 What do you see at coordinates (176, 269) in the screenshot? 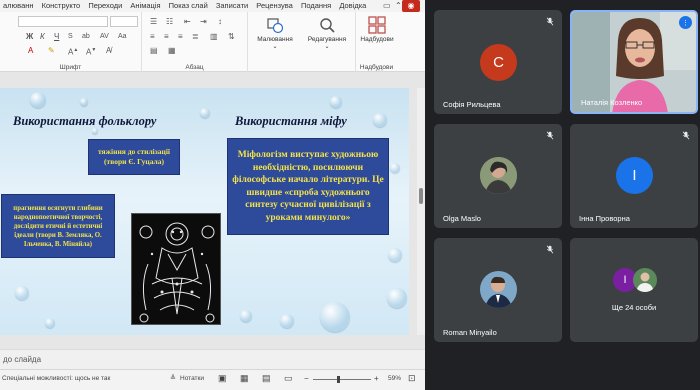
I see `folk-illustration` at bounding box center [176, 269].